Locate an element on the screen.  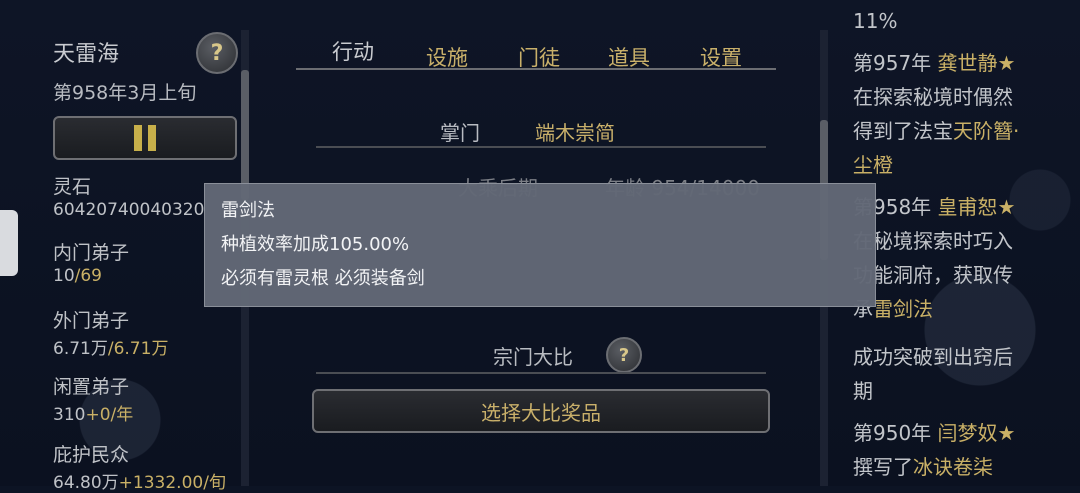
leader-label: 掌门 is located at coordinates (460, 133).